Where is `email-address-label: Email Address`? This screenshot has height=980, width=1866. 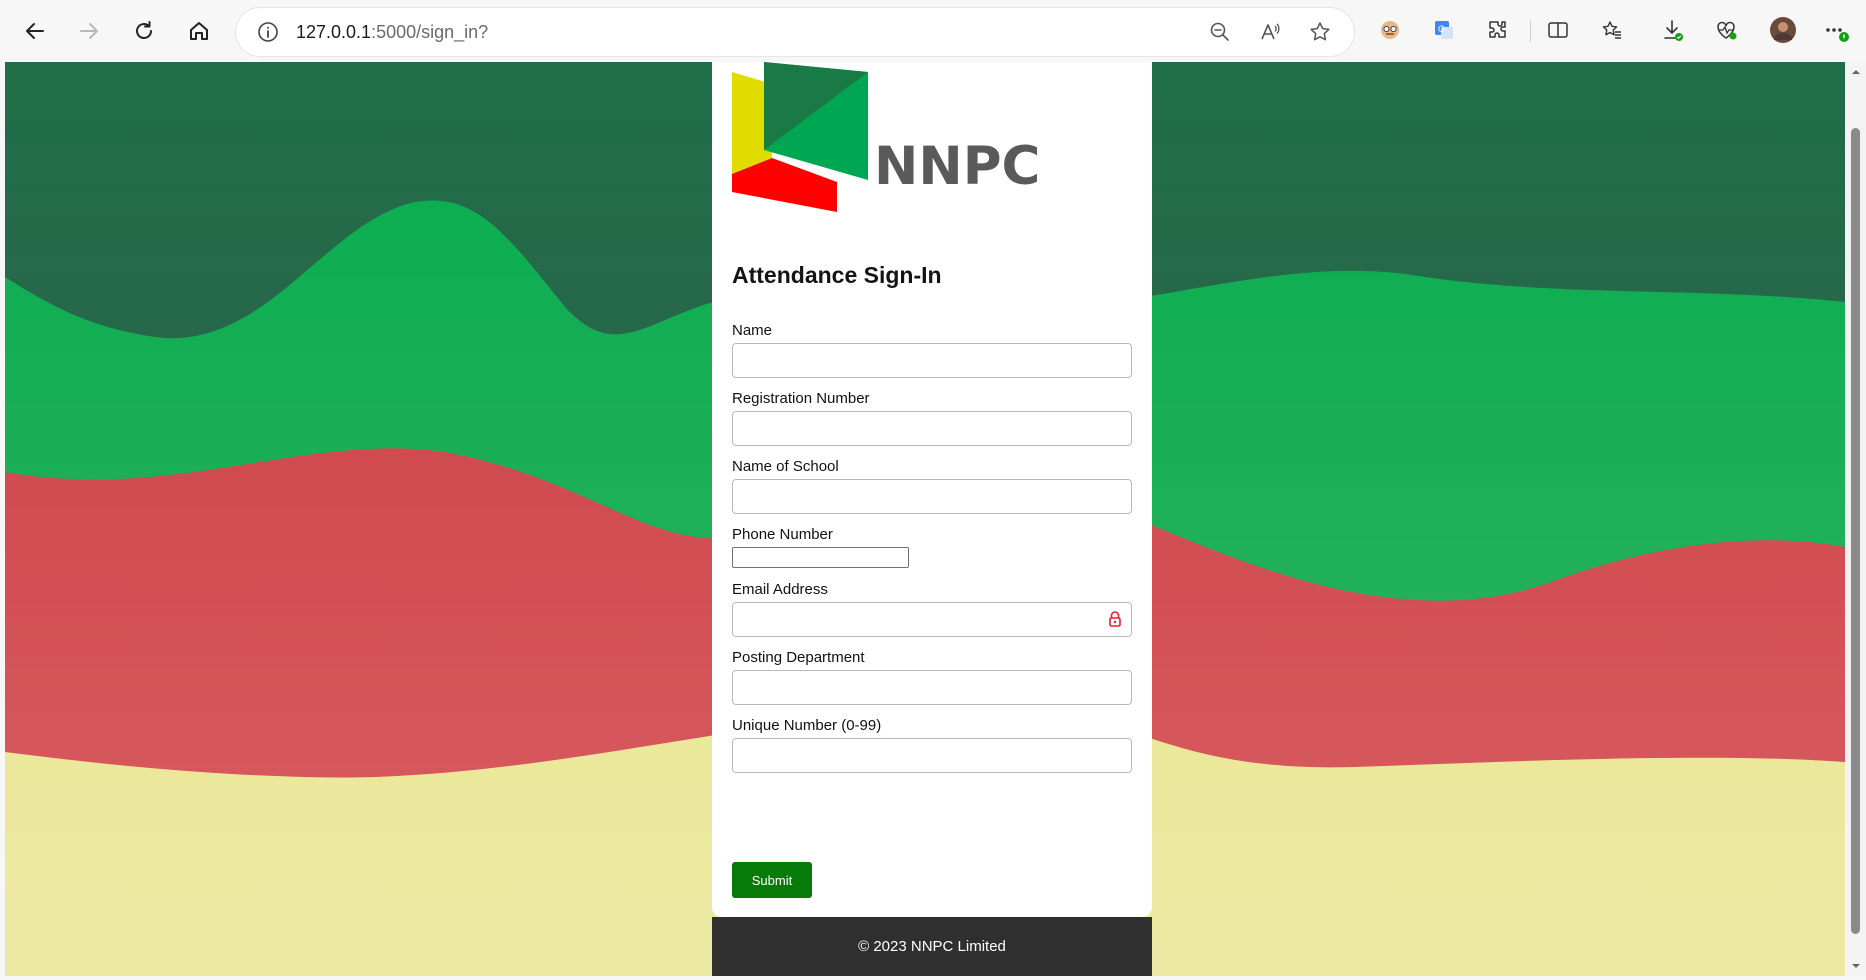
email-address-label: Email Address is located at coordinates (780, 589).